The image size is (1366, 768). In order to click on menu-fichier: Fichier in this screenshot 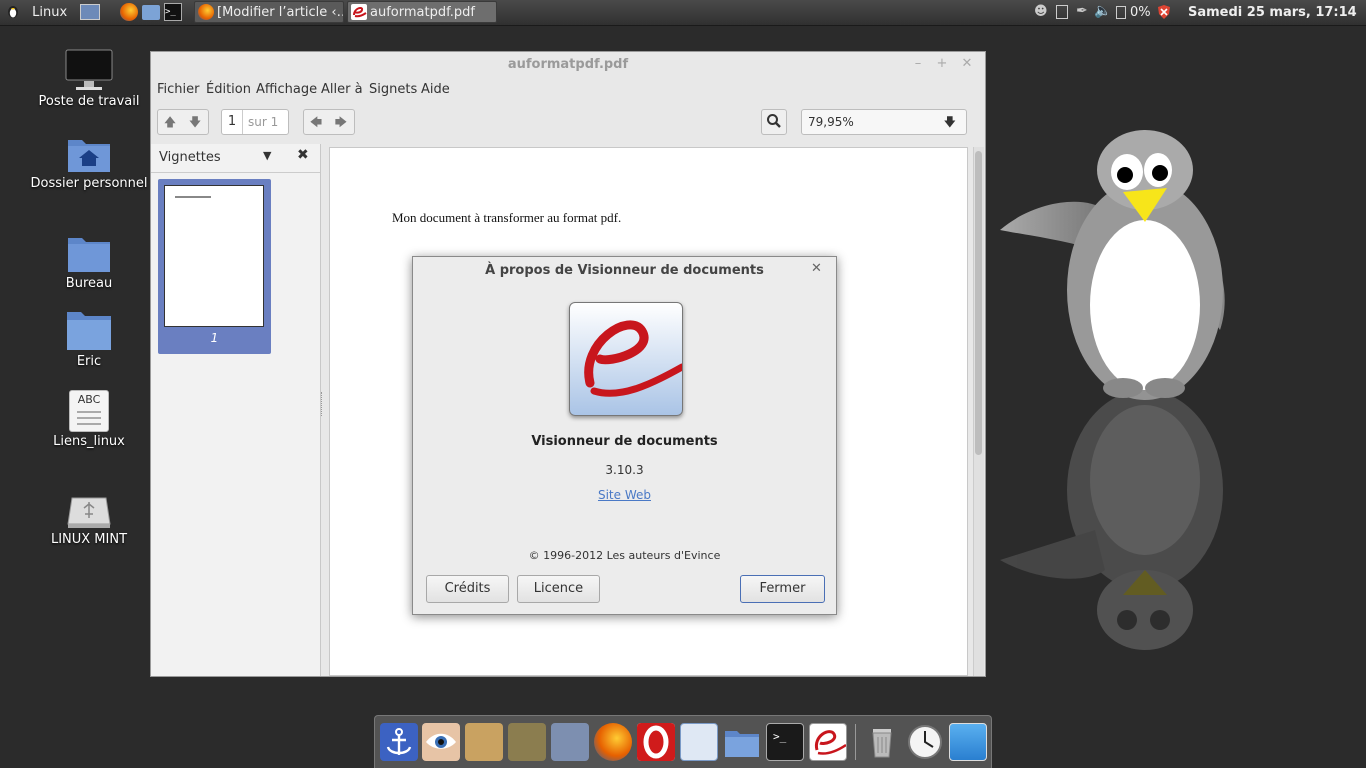, I will do `click(178, 89)`.